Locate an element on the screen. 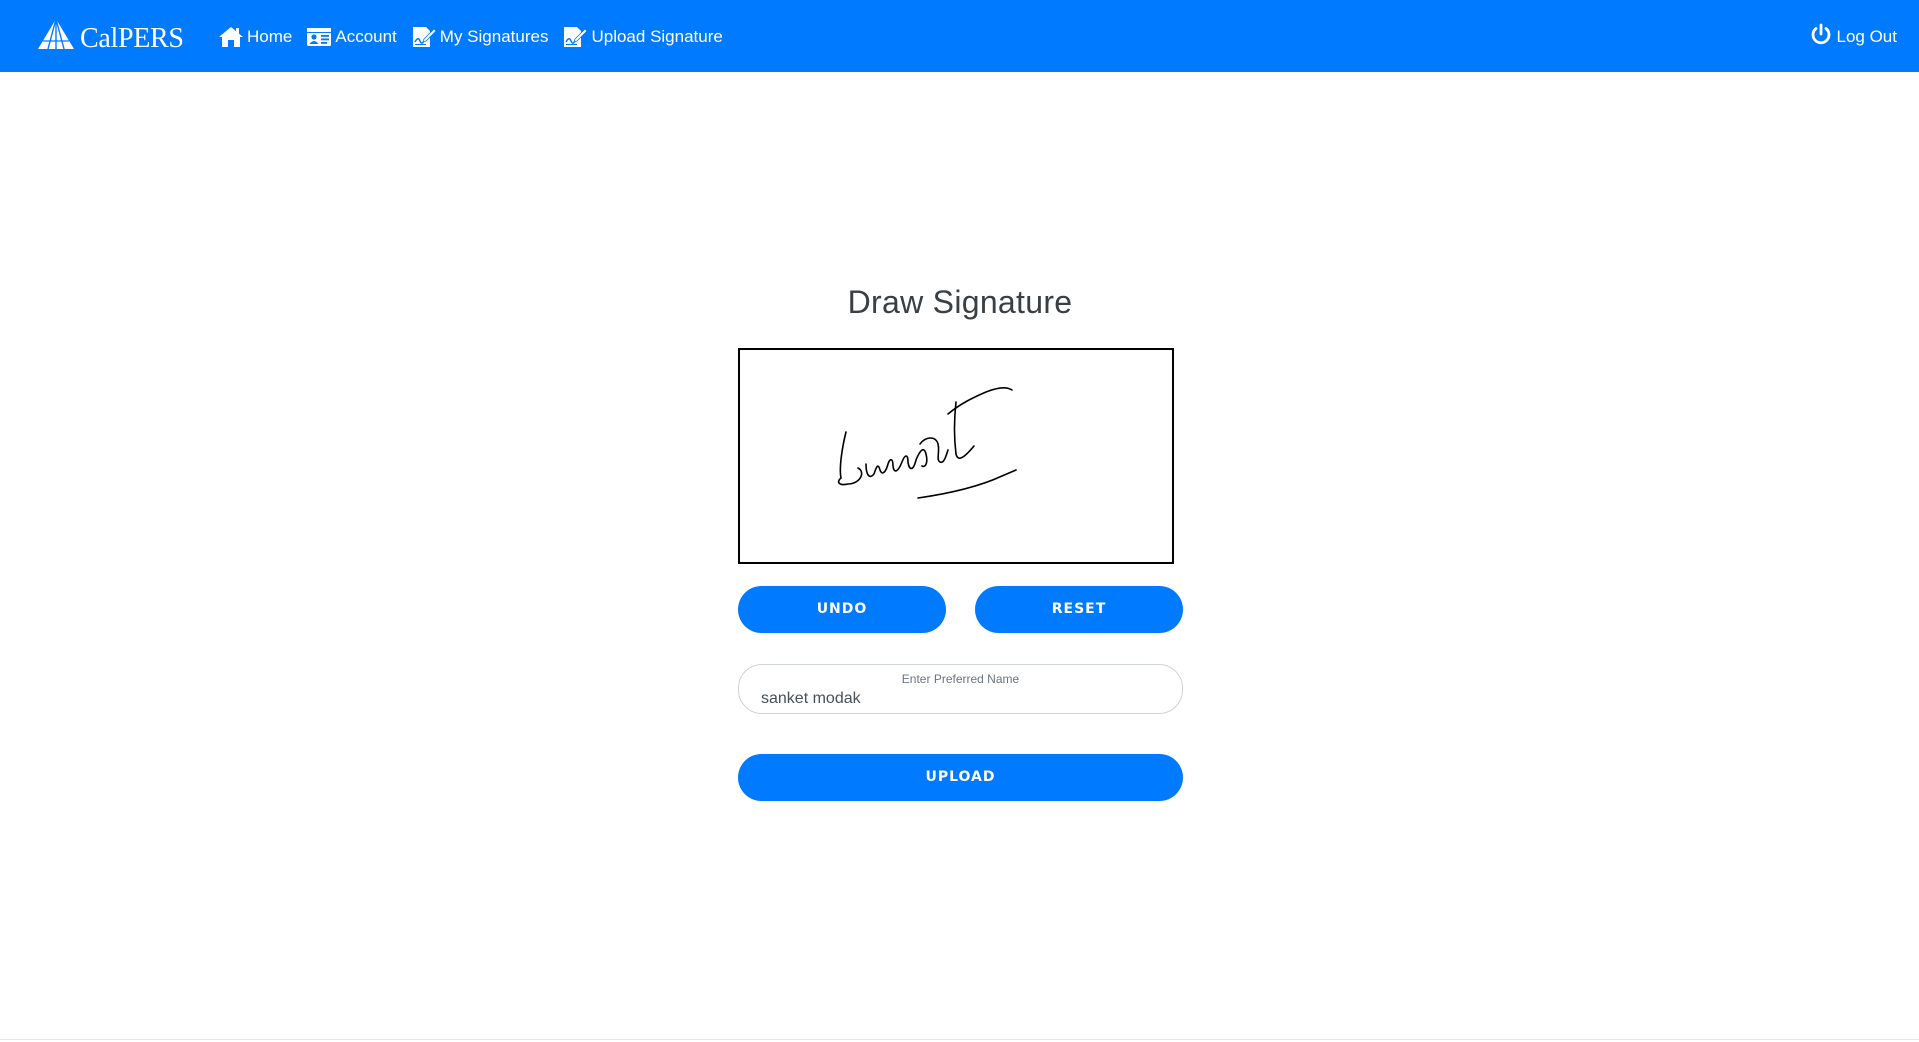 The image size is (1919, 1042). nav-home-label: Home is located at coordinates (270, 36).